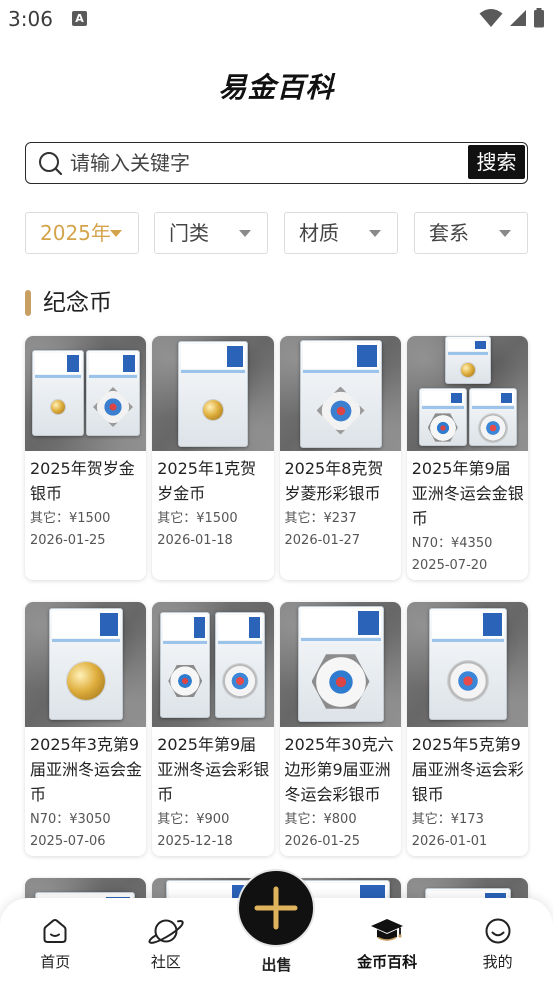 The image size is (553, 984). Describe the element at coordinates (77, 303) in the screenshot. I see `section-title: 纪念币` at that location.